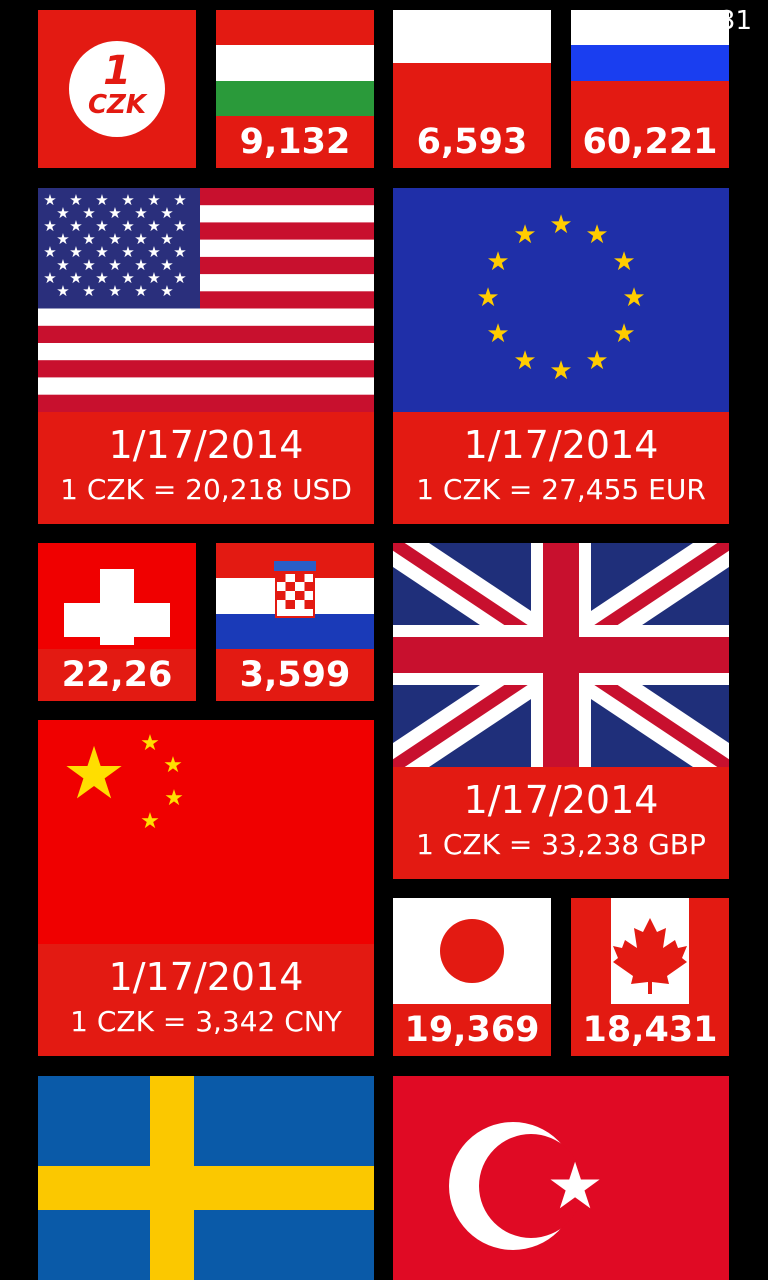 This screenshot has height=1280, width=768. What do you see at coordinates (561, 468) in the screenshot?
I see `eur-info: 1/17/2014 1 CZK = 27,455 EUR` at bounding box center [561, 468].